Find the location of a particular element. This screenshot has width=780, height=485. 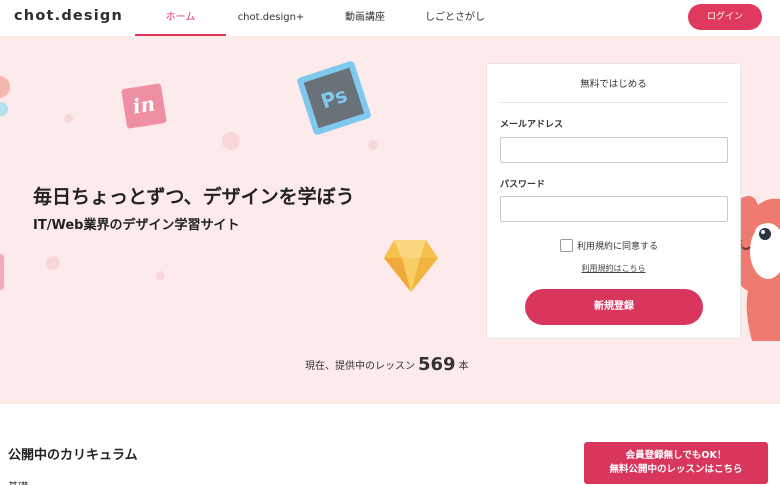

nav-home: ホーム is located at coordinates (180, 18).